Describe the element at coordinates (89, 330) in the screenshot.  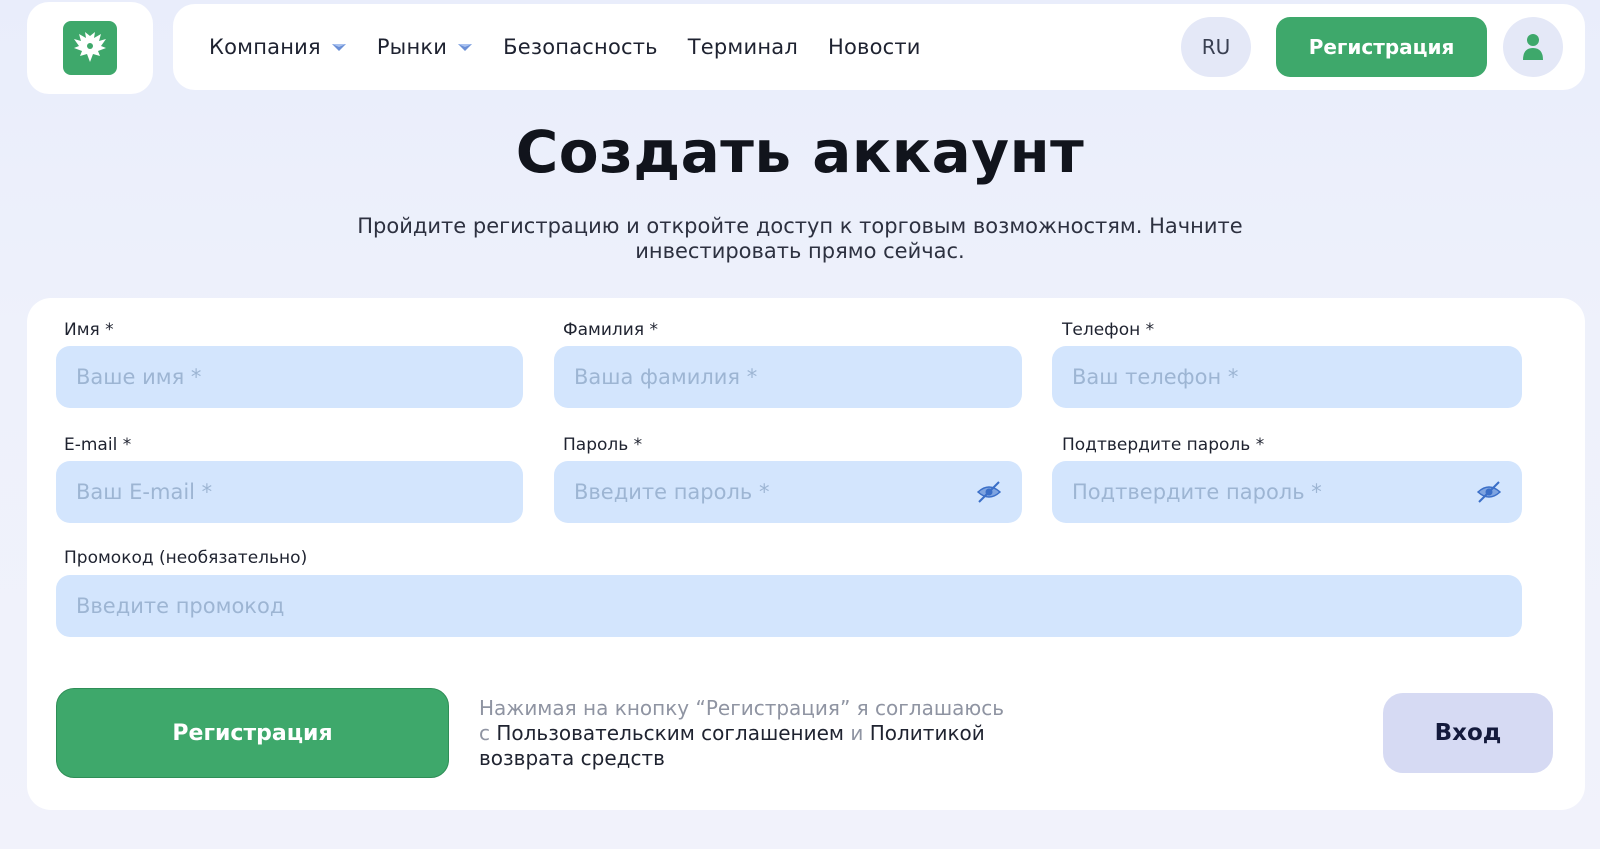
I see `first-name-label: Имя *` at that location.